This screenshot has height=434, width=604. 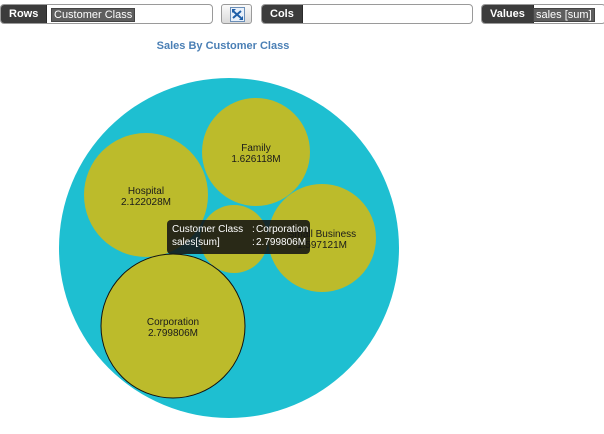 I want to click on bubble-corporation: Corporation2.799806M, so click(x=173, y=326).